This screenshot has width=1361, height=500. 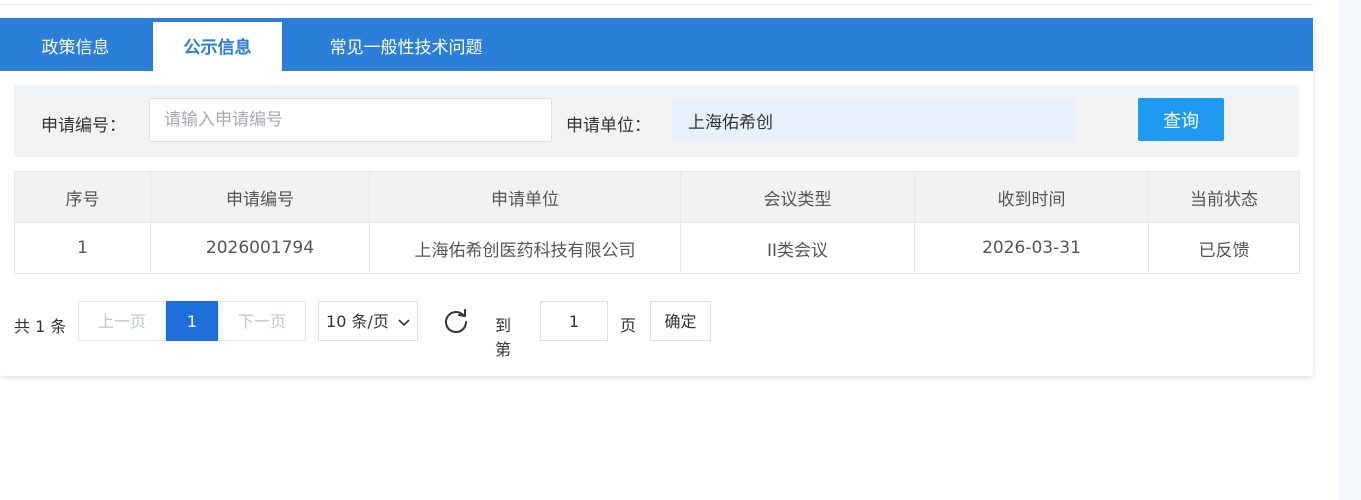 I want to click on next-page-button: 下一页, so click(x=262, y=321).